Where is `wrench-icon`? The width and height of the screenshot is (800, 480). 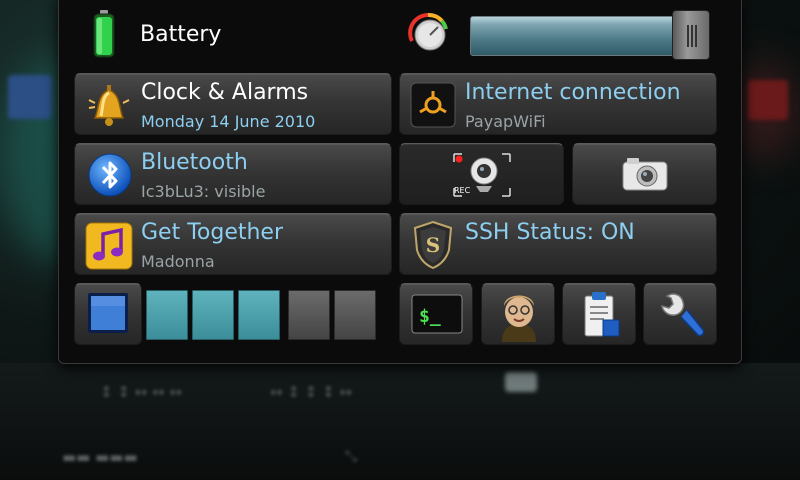 wrench-icon is located at coordinates (682, 315).